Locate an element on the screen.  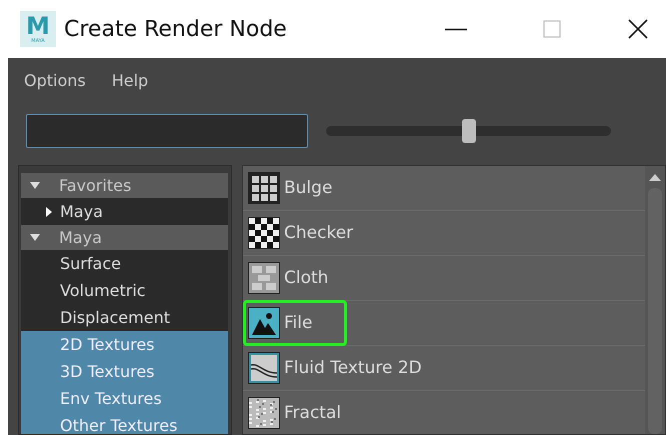
tree-item: 2D Textures is located at coordinates (124, 344).